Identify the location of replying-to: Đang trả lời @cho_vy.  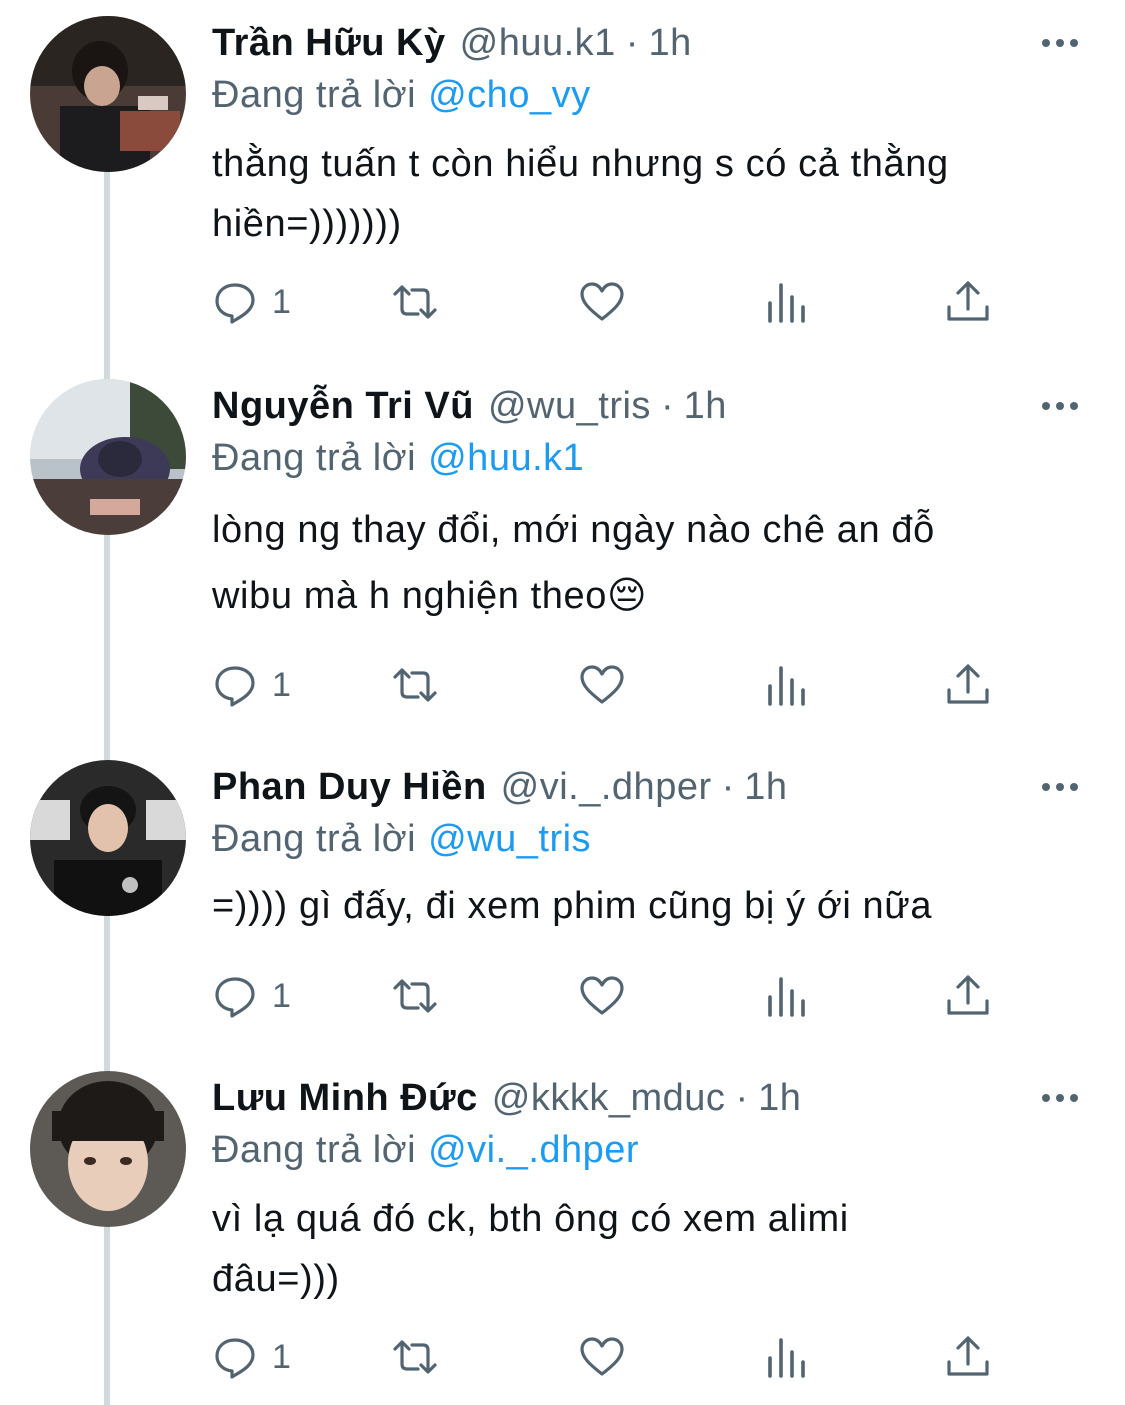
(401, 95).